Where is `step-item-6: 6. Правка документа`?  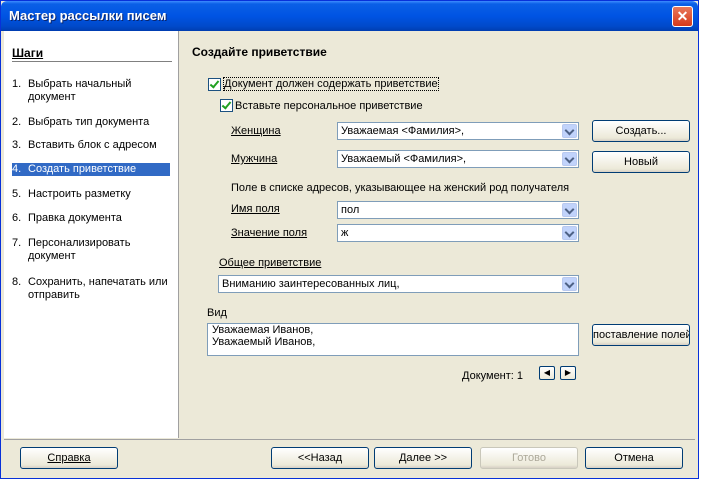 step-item-6: 6. Правка документа is located at coordinates (91, 218).